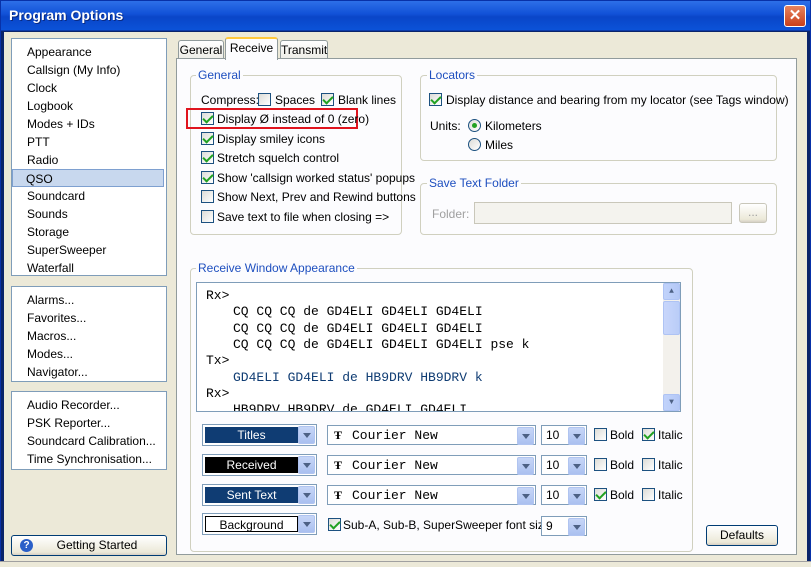 This screenshot has width=811, height=567. I want to click on compress-label: Compress:, so click(230, 100).